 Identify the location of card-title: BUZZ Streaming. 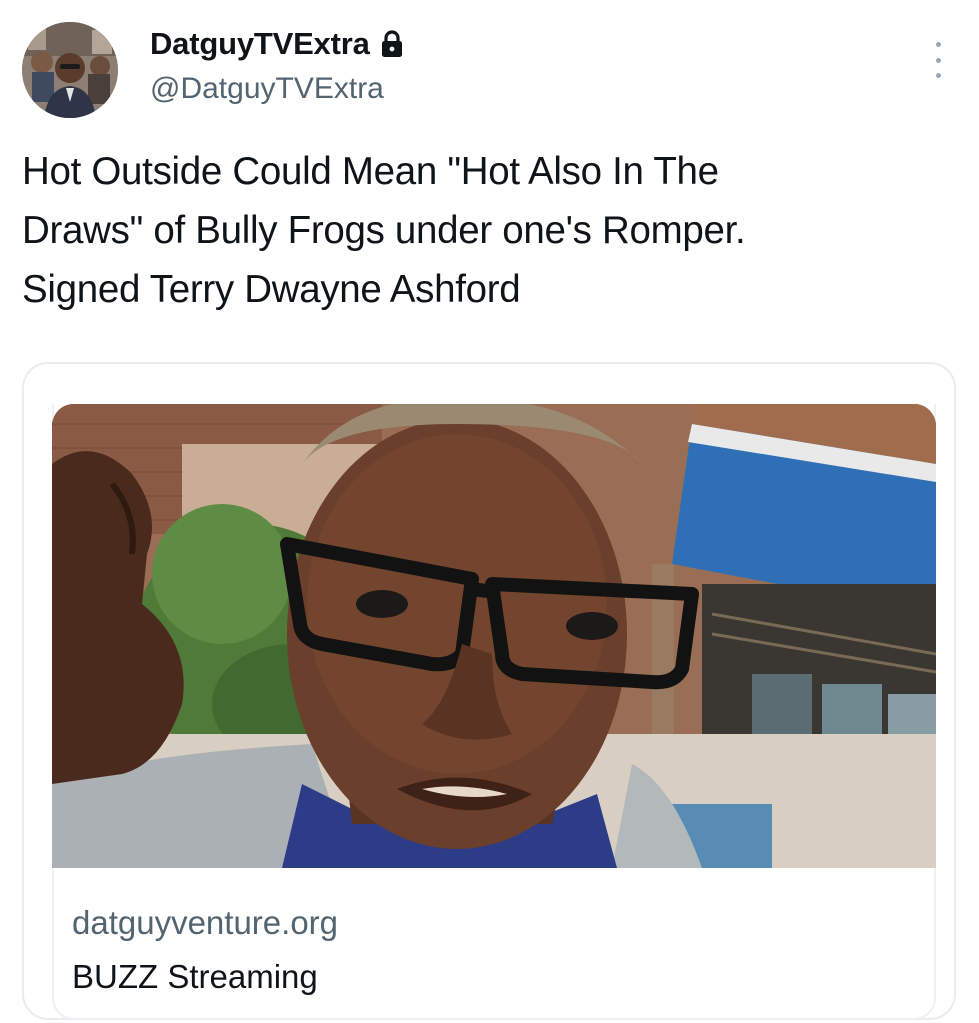
(195, 976).